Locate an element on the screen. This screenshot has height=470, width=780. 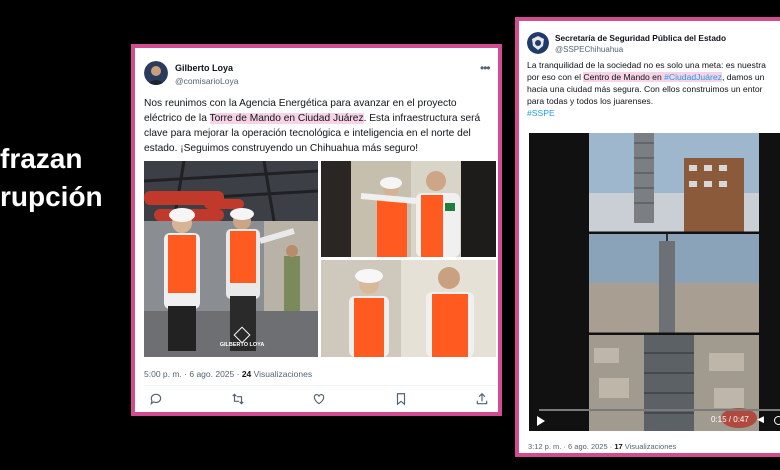
play-icon is located at coordinates (541, 421).